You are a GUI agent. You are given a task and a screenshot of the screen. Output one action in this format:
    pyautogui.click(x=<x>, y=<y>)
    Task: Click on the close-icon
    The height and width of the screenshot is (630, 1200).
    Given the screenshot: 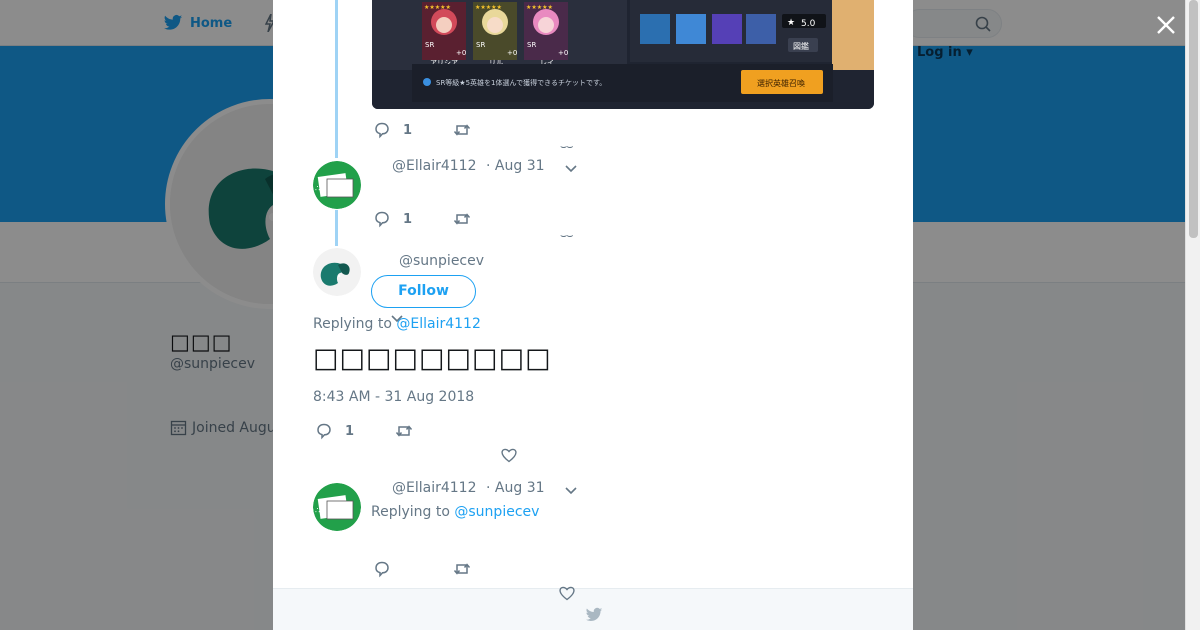 What is the action you would take?
    pyautogui.click(x=1166, y=25)
    